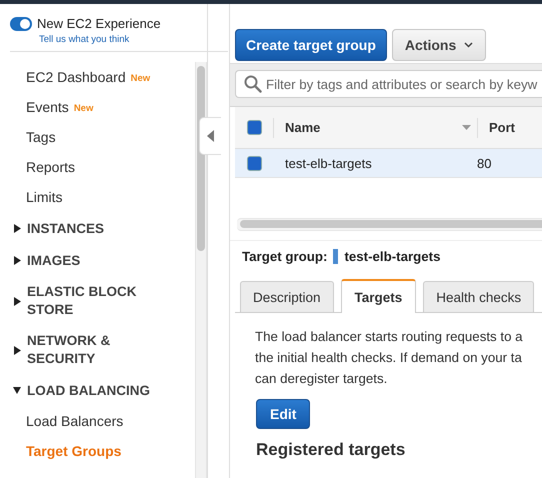 This screenshot has width=542, height=478. What do you see at coordinates (321, 379) in the screenshot?
I see `description-text: can deregister targets.` at bounding box center [321, 379].